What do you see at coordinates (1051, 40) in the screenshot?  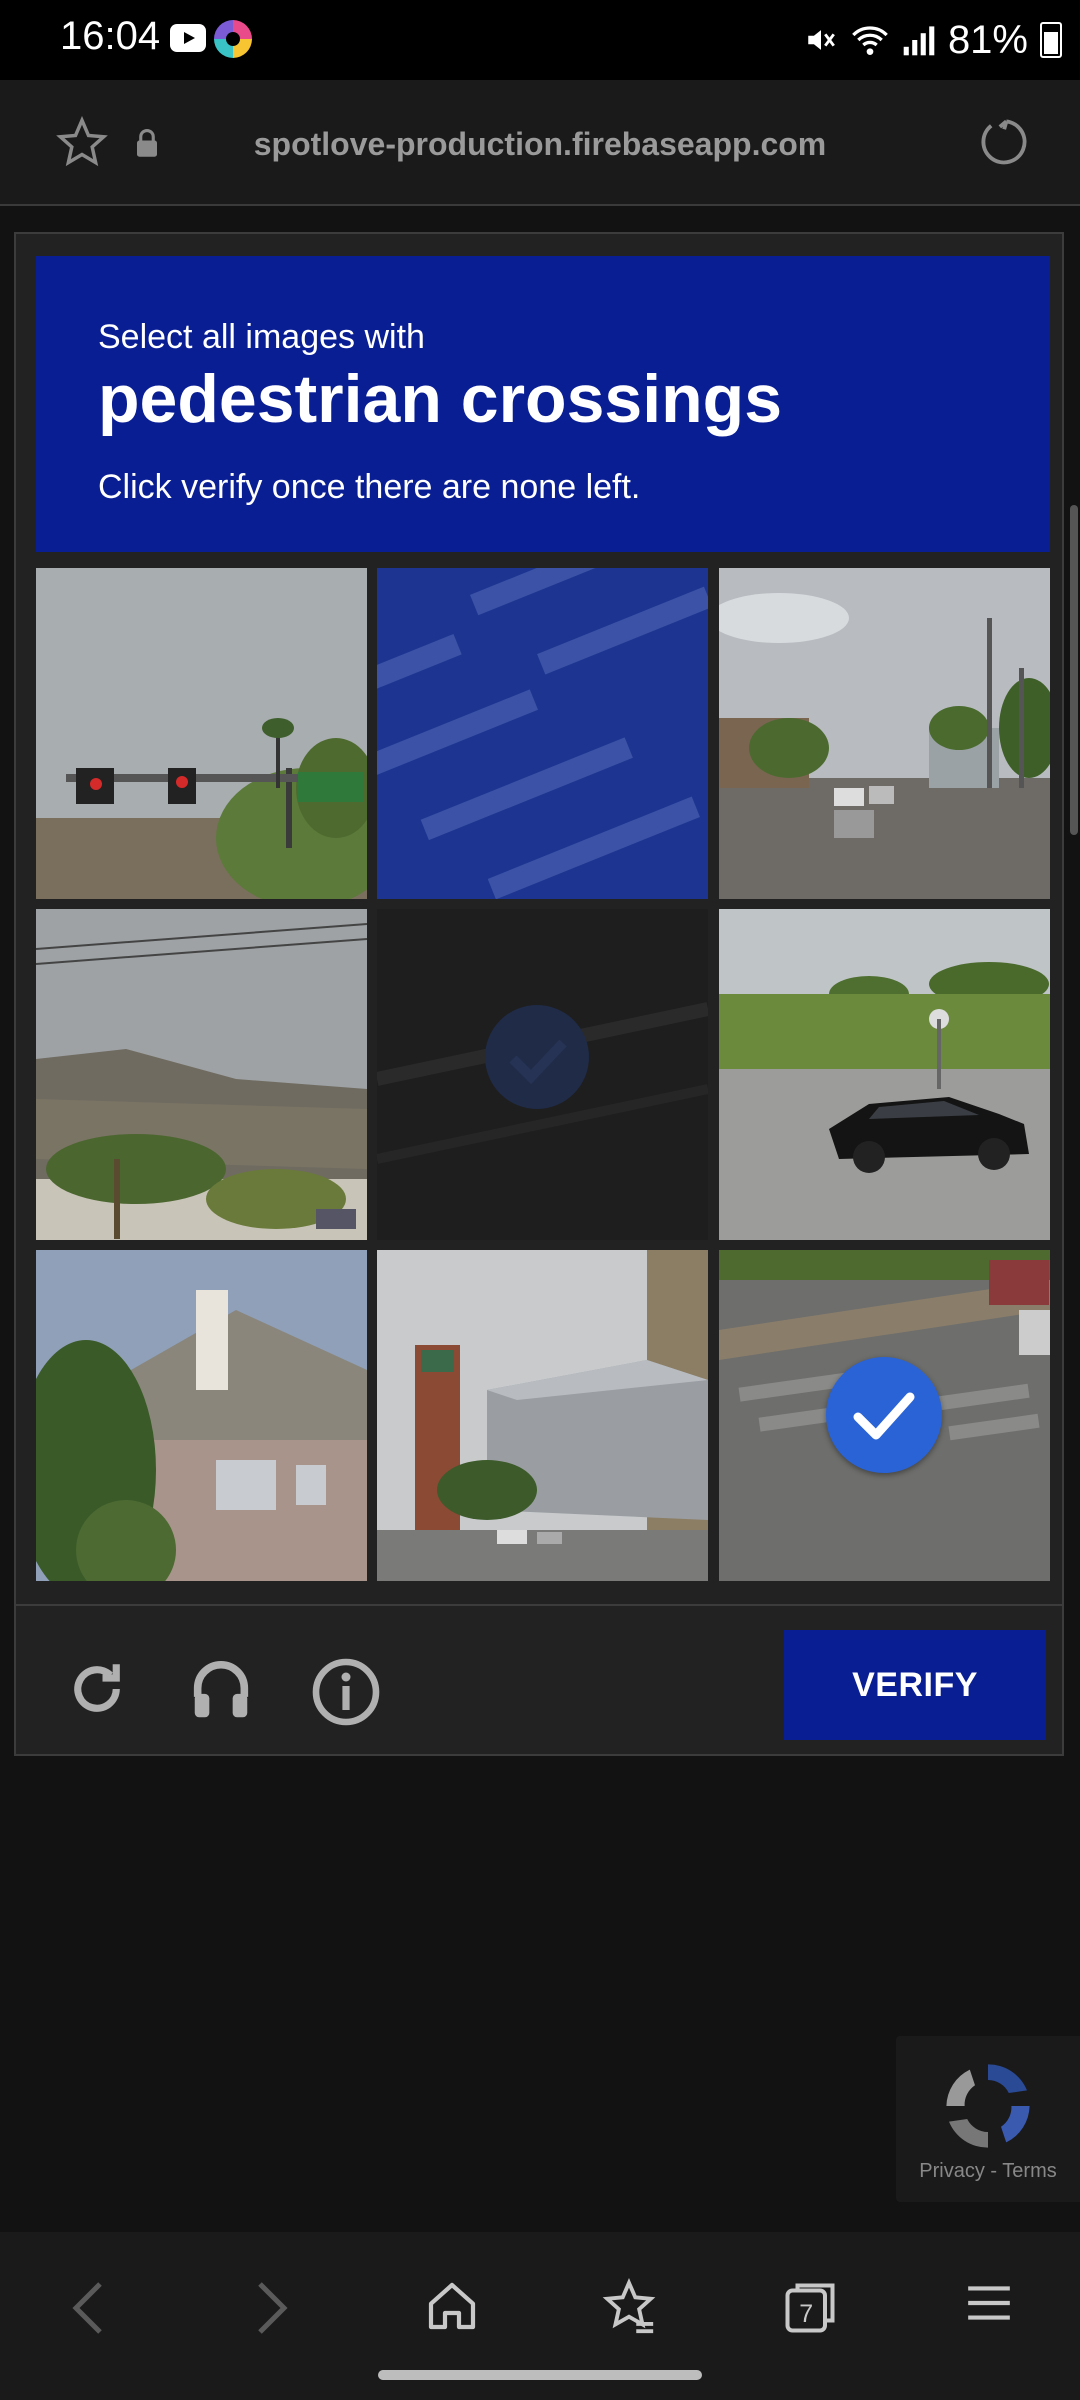 I see `battery-icon` at bounding box center [1051, 40].